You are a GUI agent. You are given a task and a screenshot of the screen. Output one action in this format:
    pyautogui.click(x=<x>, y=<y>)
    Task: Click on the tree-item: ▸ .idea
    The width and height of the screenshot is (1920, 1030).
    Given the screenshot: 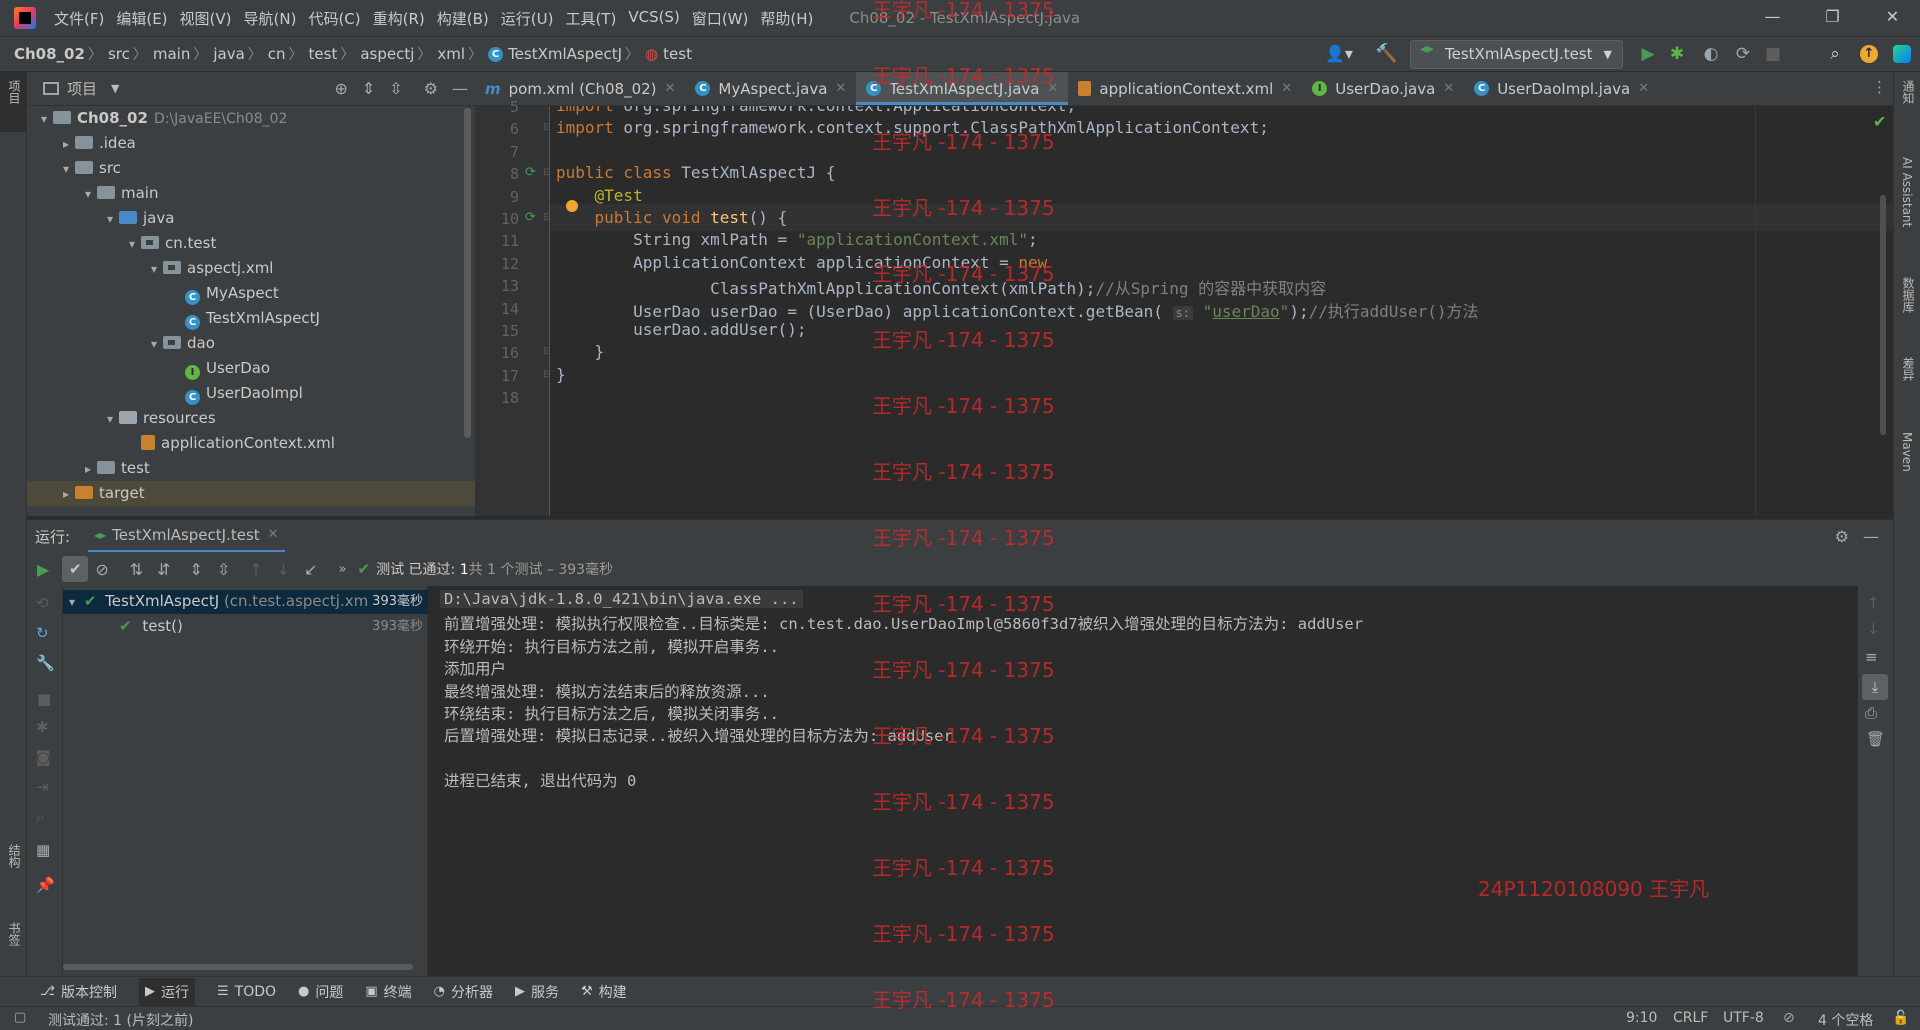 What is the action you would take?
    pyautogui.click(x=251, y=143)
    